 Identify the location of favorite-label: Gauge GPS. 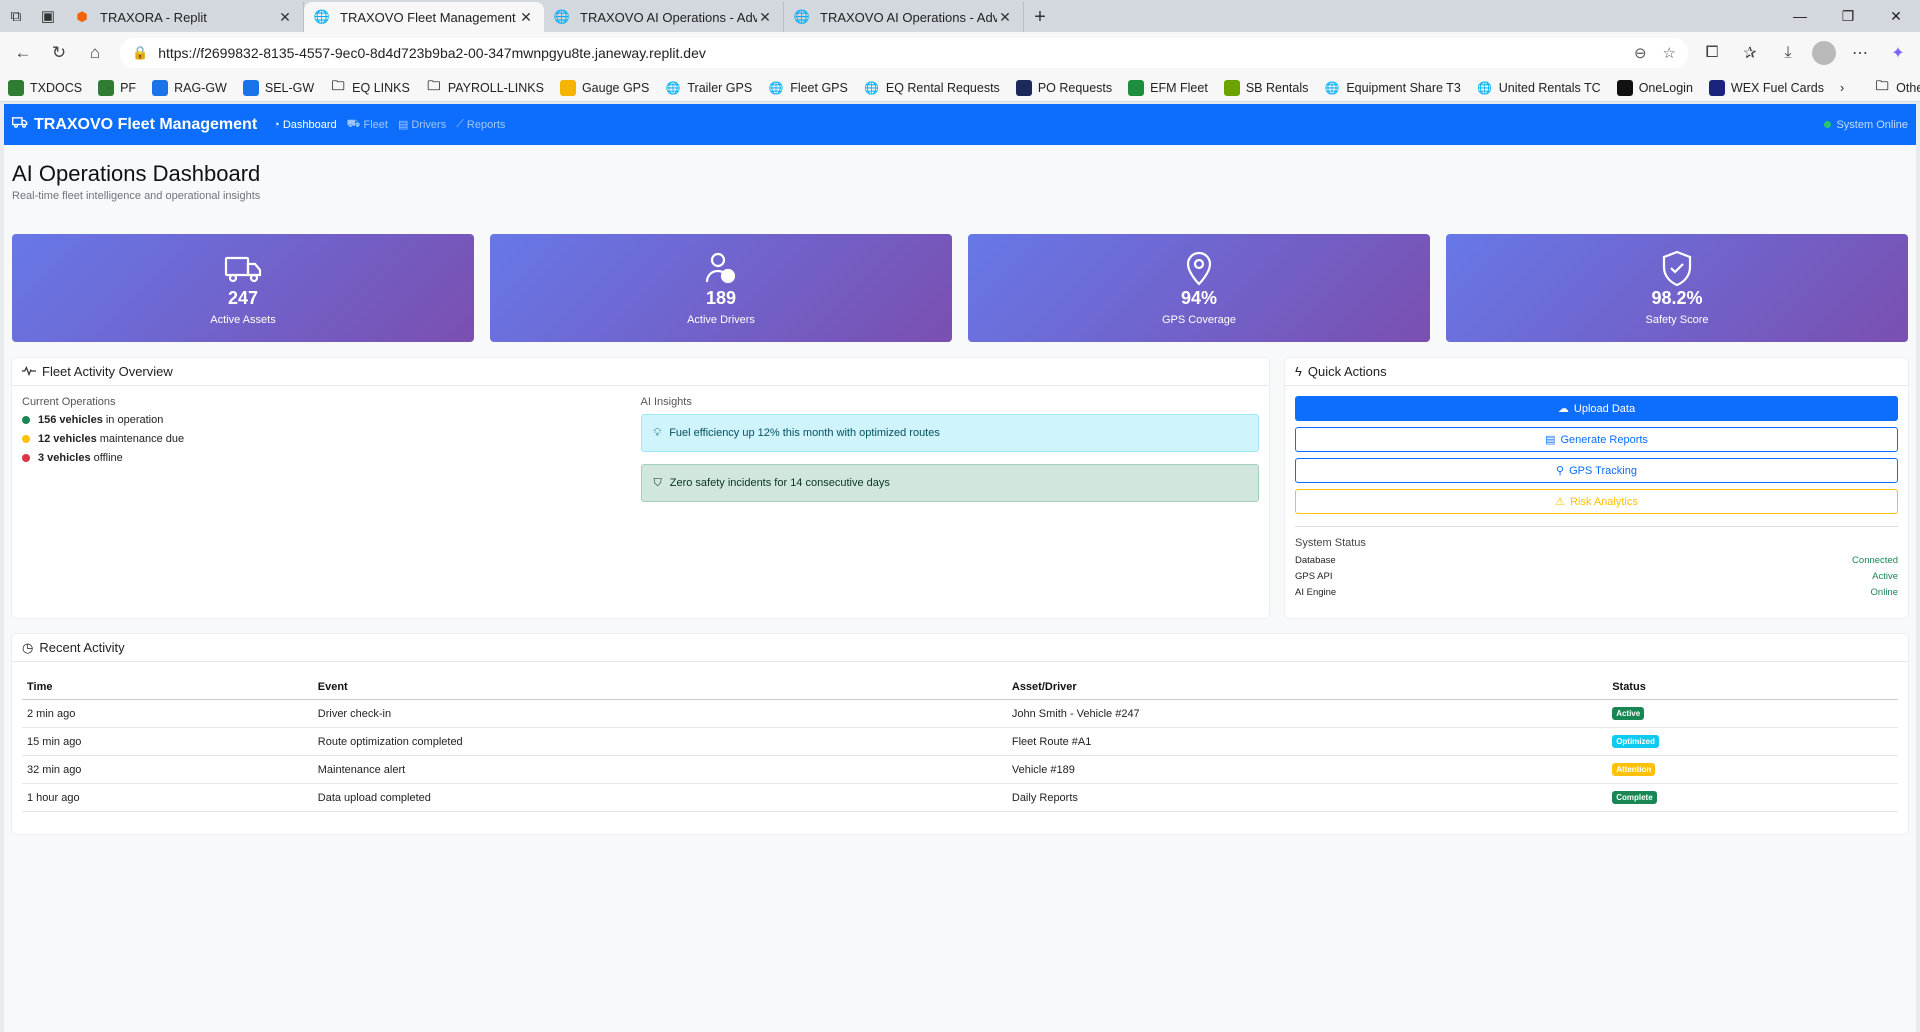
(615, 87).